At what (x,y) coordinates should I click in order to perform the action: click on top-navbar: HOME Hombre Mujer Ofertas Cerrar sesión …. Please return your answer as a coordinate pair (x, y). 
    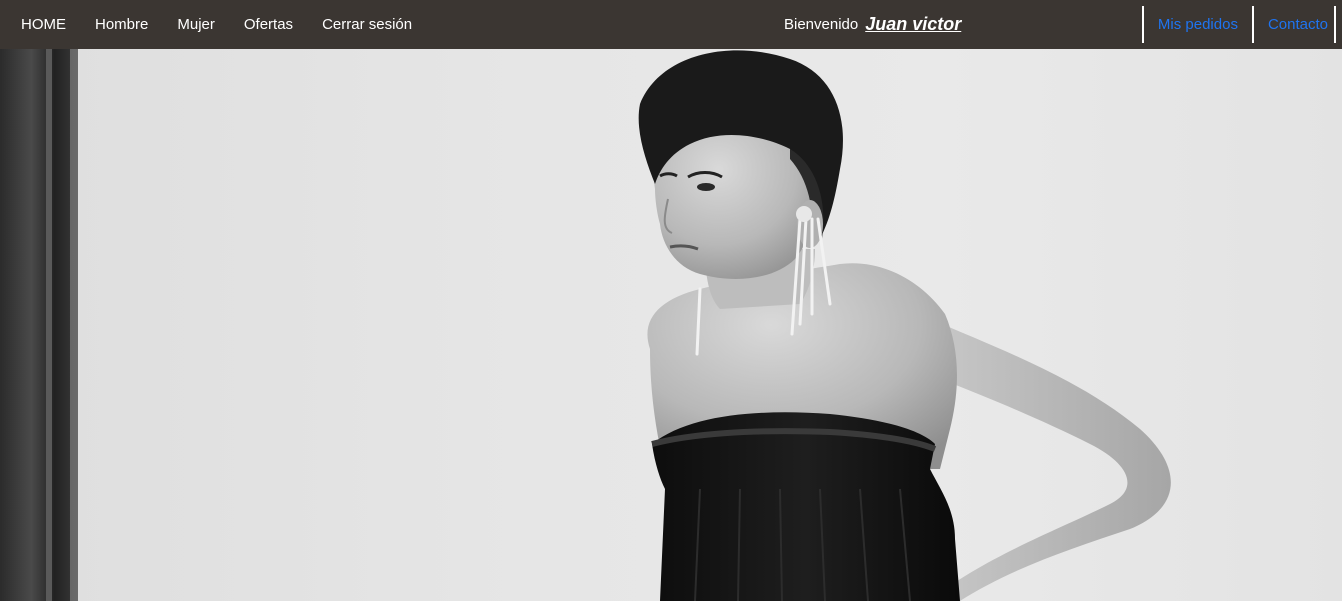
    Looking at the image, I should click on (671, 24).